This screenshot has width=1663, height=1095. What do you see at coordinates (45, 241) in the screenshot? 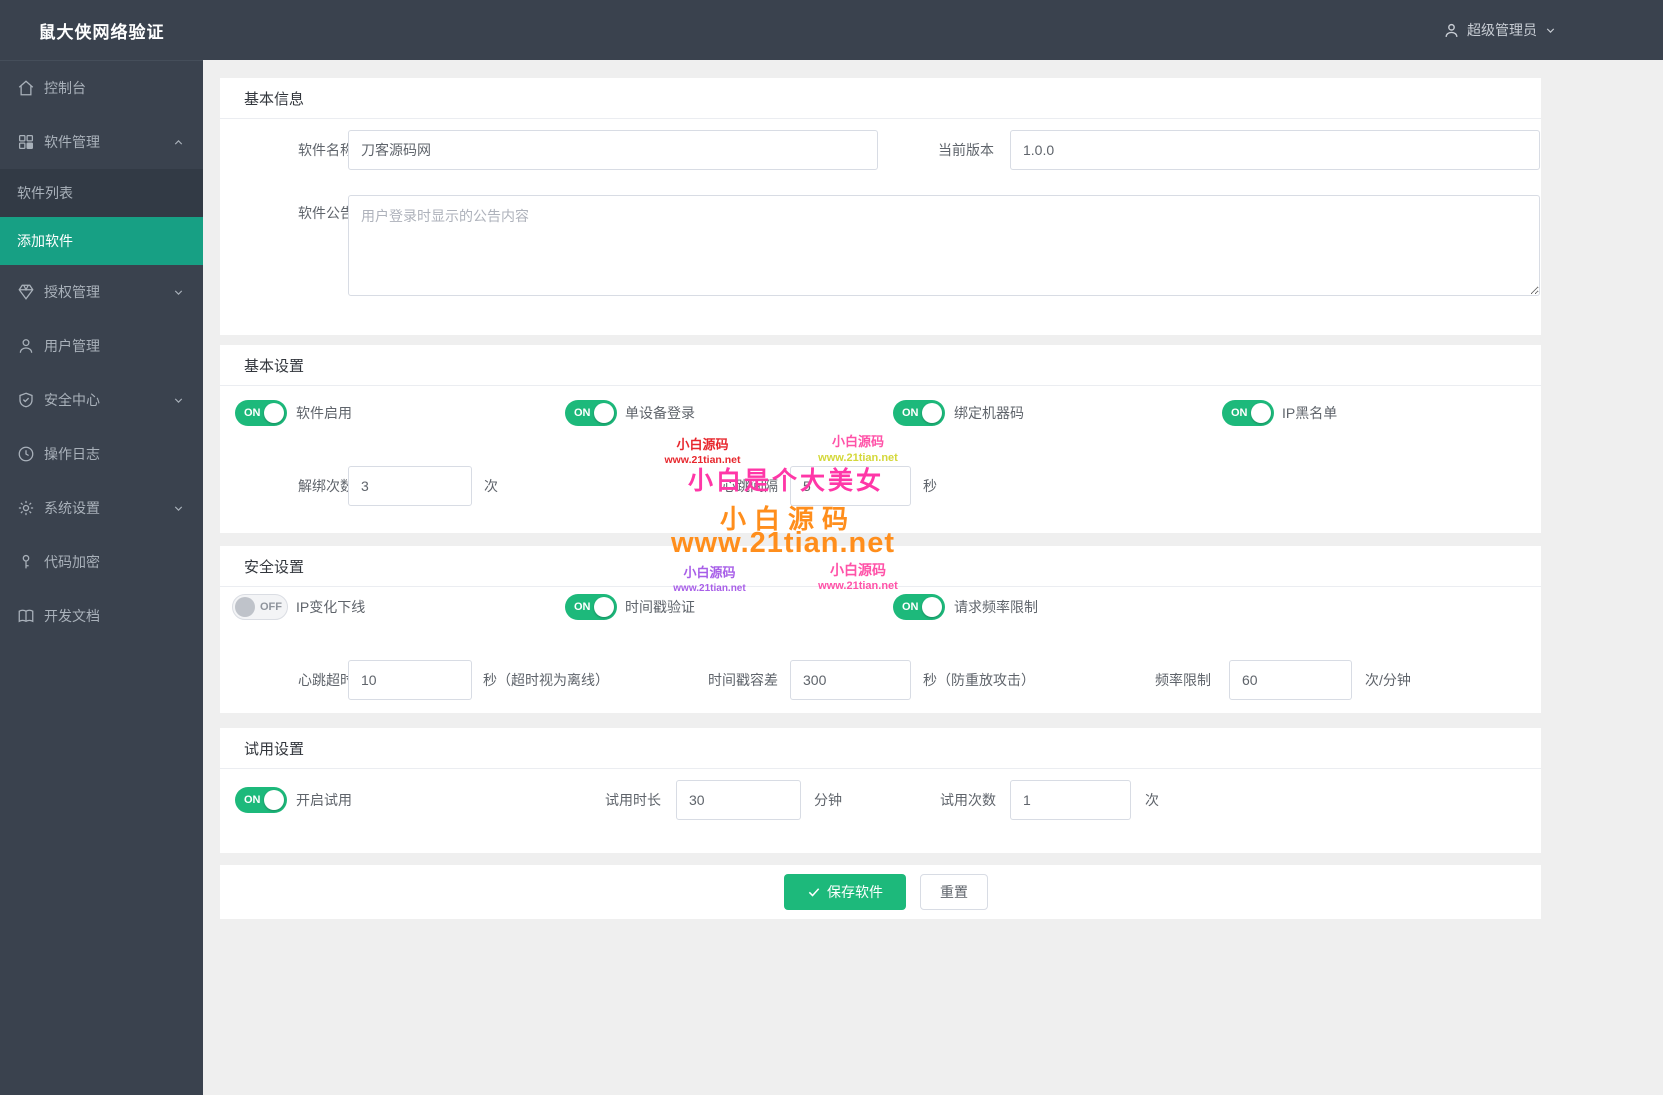
I see `sidebar-item-label: 添加软件` at bounding box center [45, 241].